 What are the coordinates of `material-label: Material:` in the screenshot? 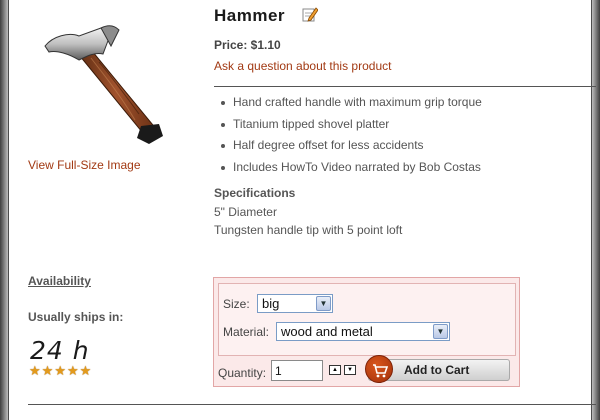 It's located at (246, 332).